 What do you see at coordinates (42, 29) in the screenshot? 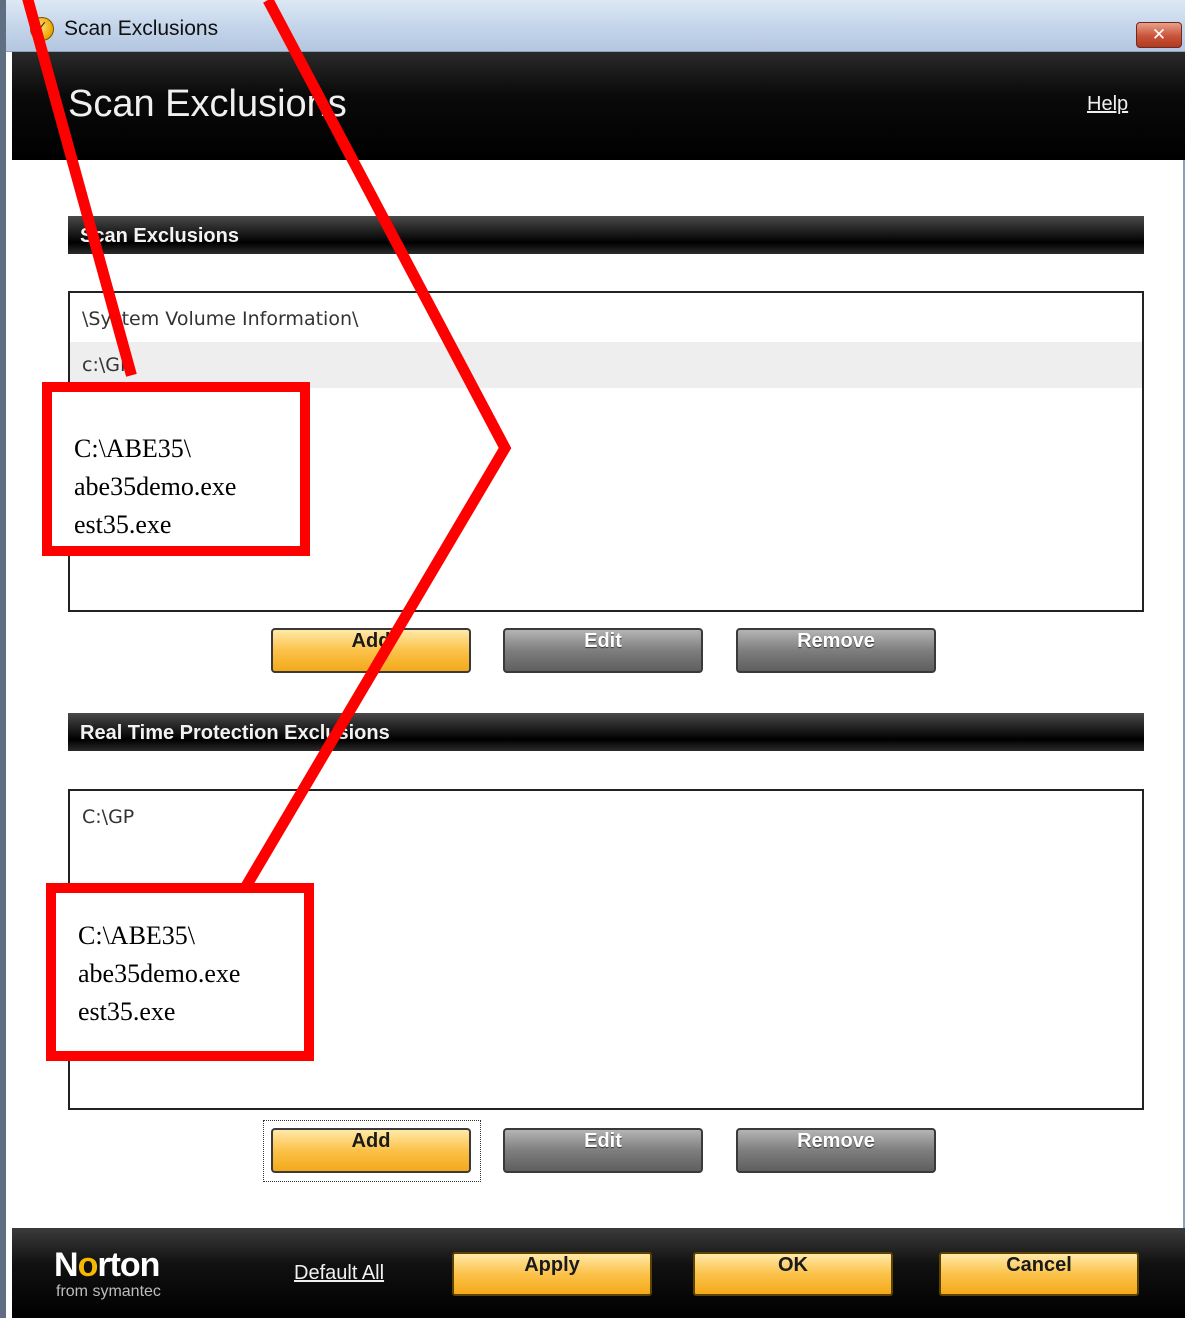
I see `norton-app-icon` at bounding box center [42, 29].